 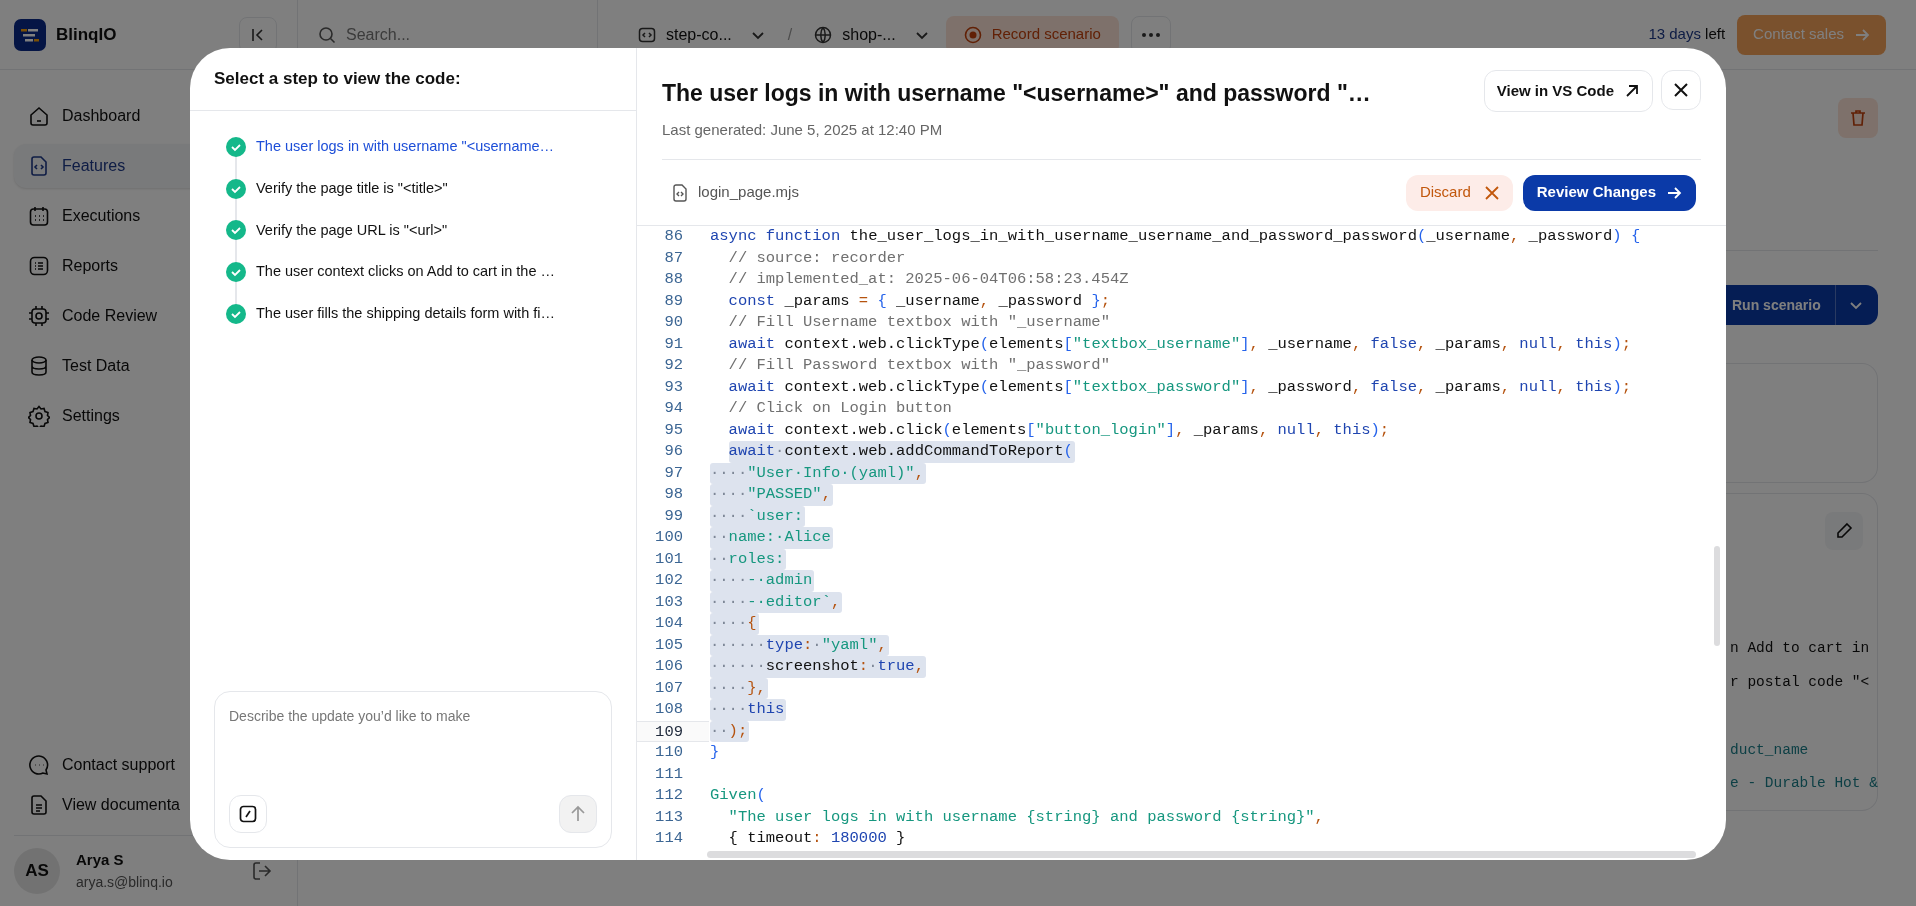 I want to click on record-icon, so click(x=972, y=34).